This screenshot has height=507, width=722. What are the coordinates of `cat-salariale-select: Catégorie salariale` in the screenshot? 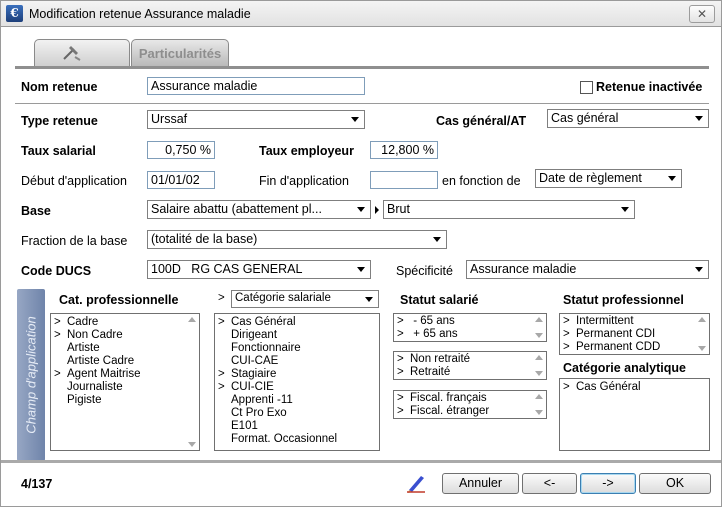 It's located at (305, 299).